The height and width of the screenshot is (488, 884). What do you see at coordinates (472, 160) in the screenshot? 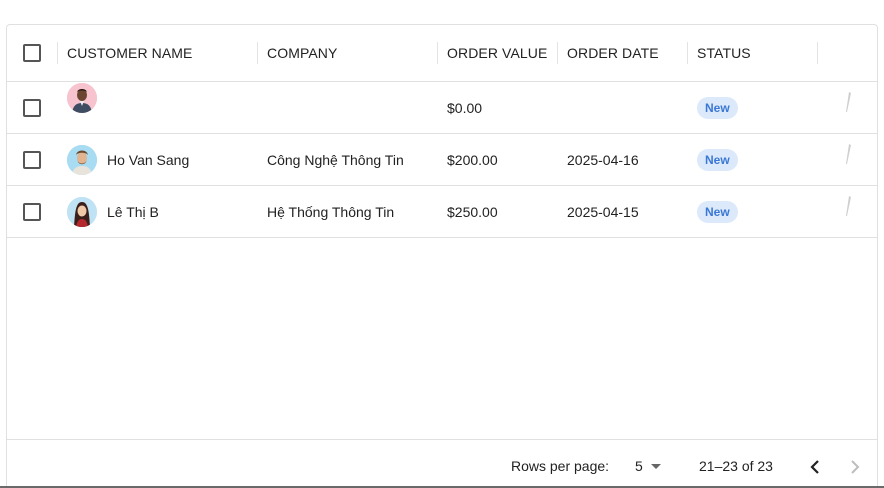
I see `order-value-cell: $200.00` at bounding box center [472, 160].